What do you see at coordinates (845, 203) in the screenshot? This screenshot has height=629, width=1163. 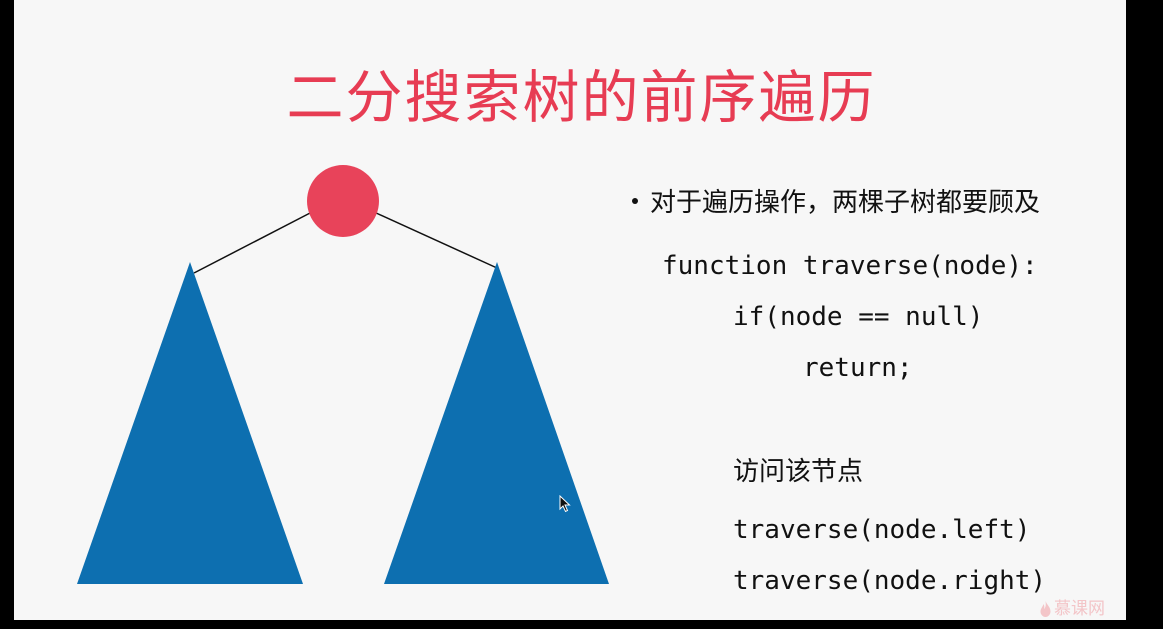 I see `bullet-text: 对于遍历操作，两棵子树都要顾及` at bounding box center [845, 203].